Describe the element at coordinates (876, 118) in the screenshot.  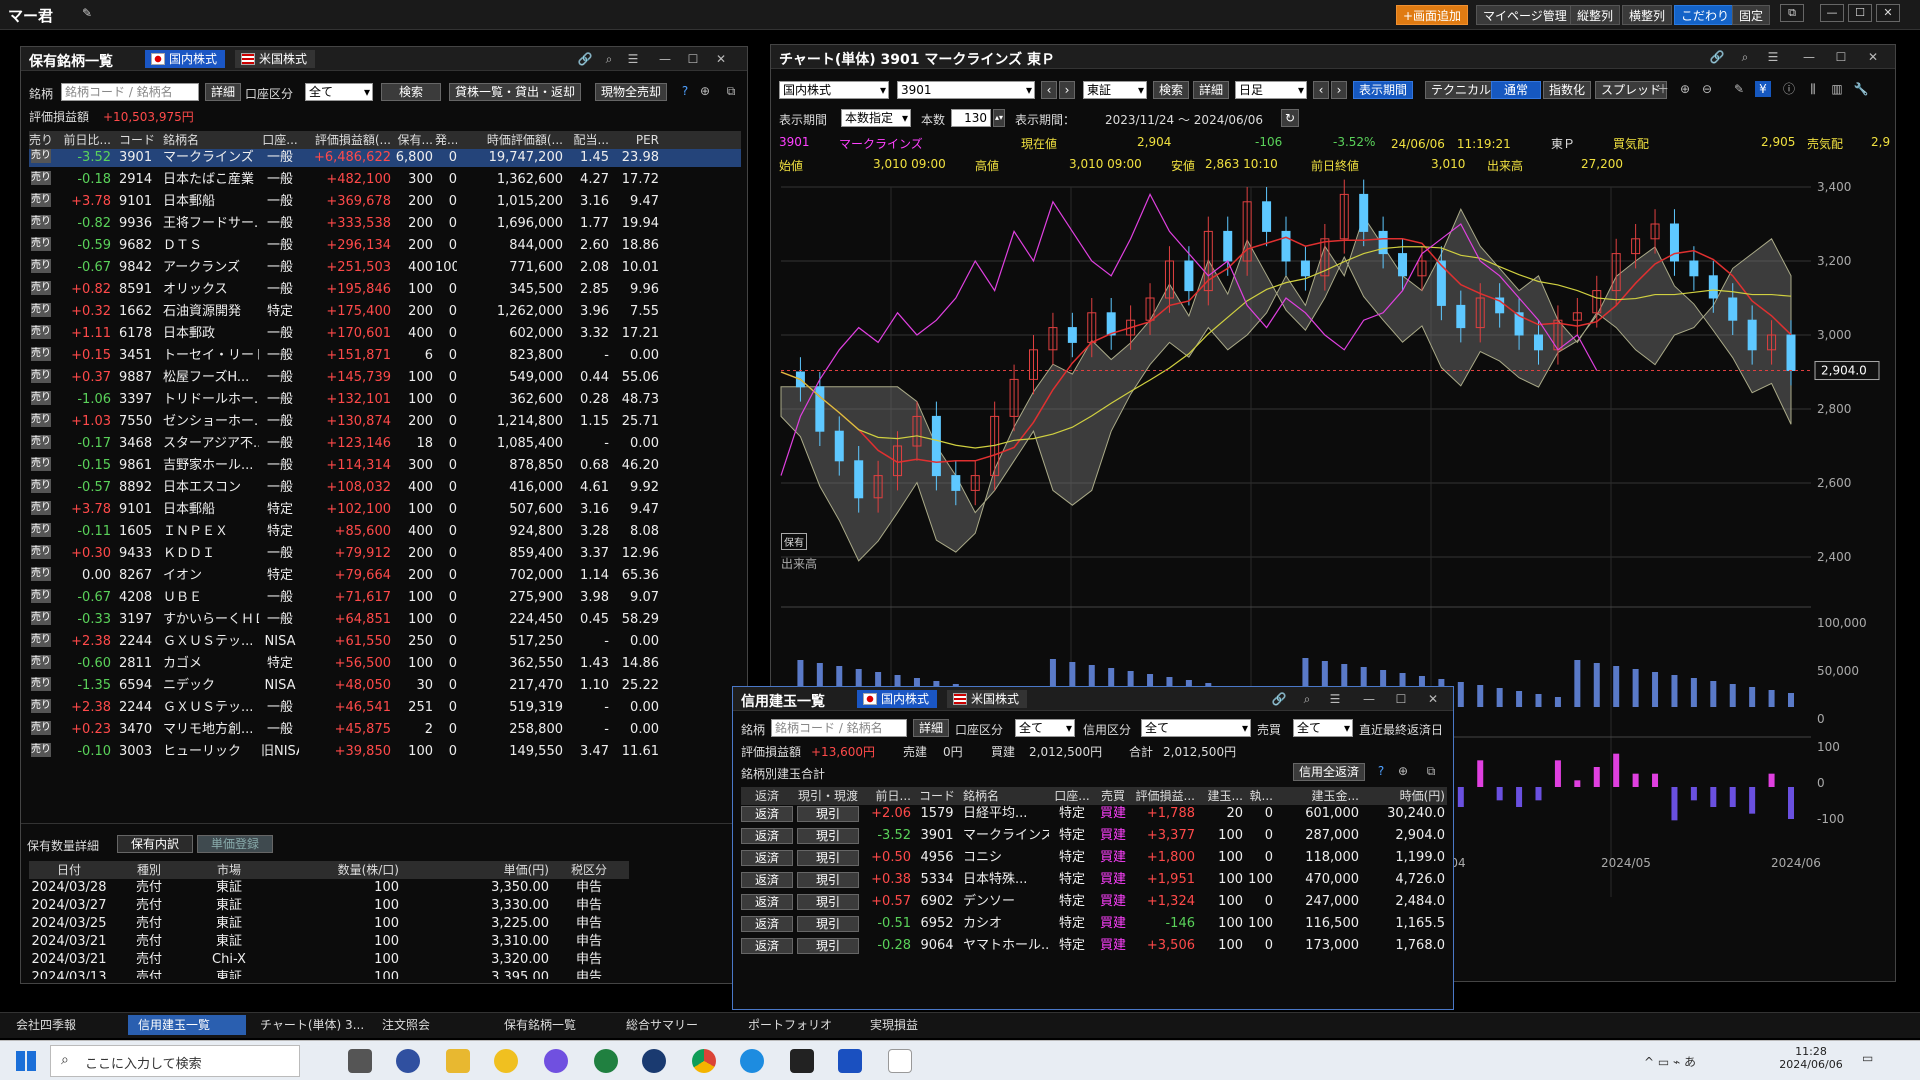
I see `period-mode-select: 本数指定` at that location.